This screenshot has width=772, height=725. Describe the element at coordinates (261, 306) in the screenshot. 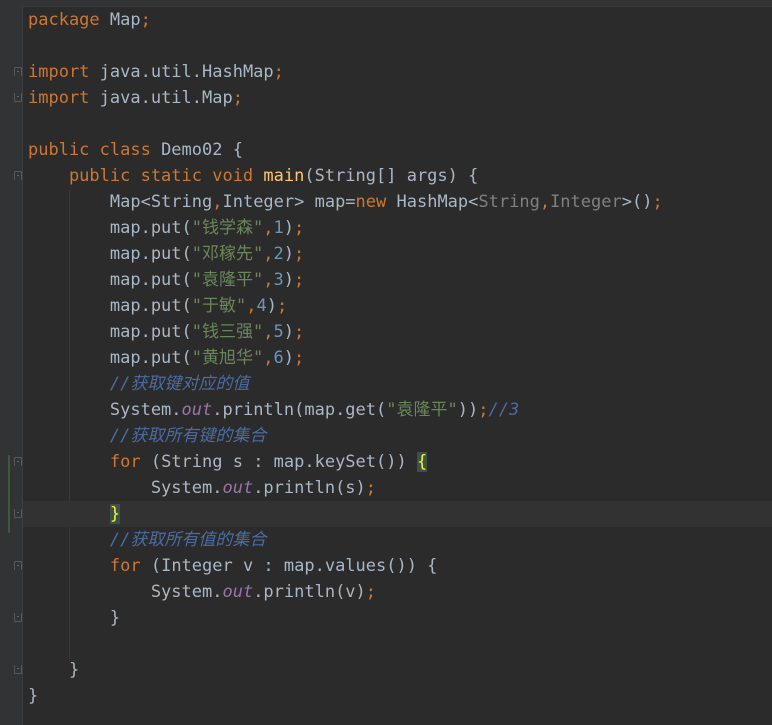

I see `code-token: 4` at that location.